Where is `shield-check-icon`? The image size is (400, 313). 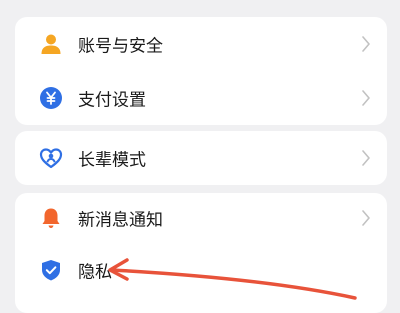
shield-check-icon is located at coordinates (51, 270).